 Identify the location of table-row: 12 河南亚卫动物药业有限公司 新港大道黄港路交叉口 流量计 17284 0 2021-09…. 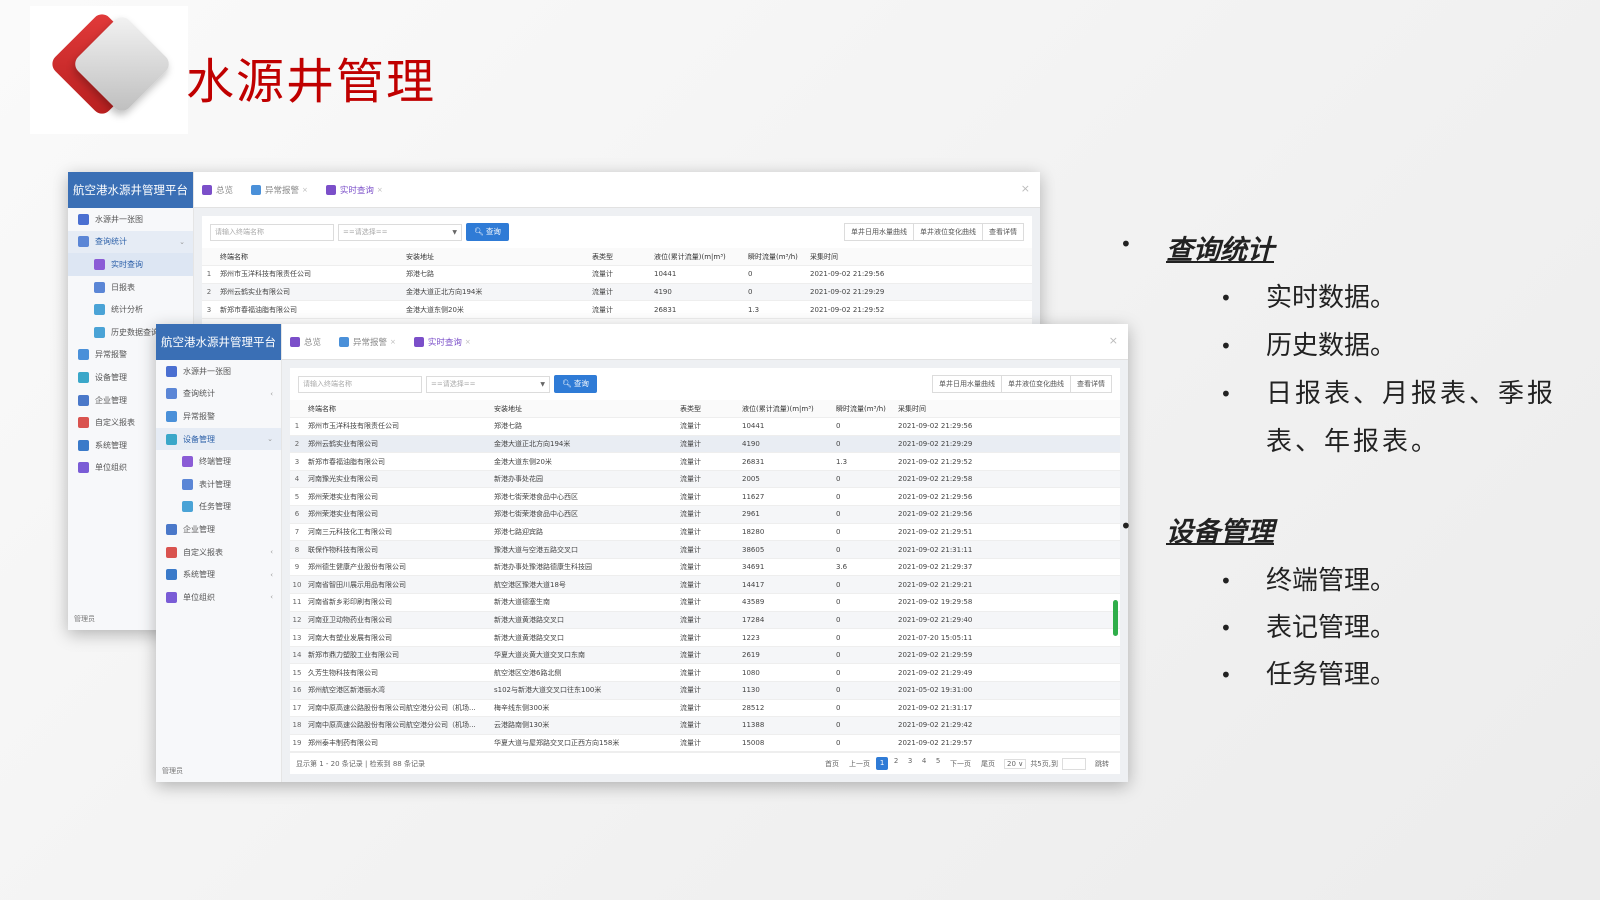
(705, 620).